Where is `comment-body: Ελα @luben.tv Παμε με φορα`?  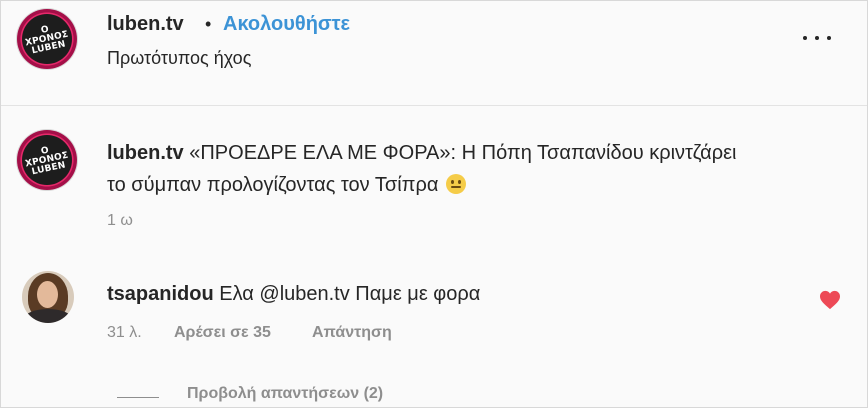
comment-body: Ελα @luben.tv Παμε με φορα is located at coordinates (350, 294).